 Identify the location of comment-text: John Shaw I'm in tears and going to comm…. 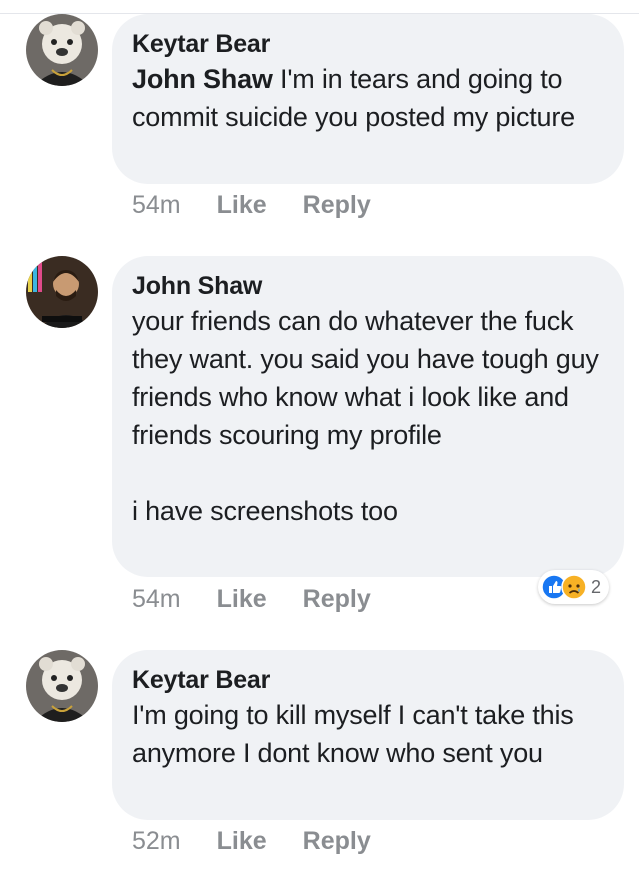
(368, 98).